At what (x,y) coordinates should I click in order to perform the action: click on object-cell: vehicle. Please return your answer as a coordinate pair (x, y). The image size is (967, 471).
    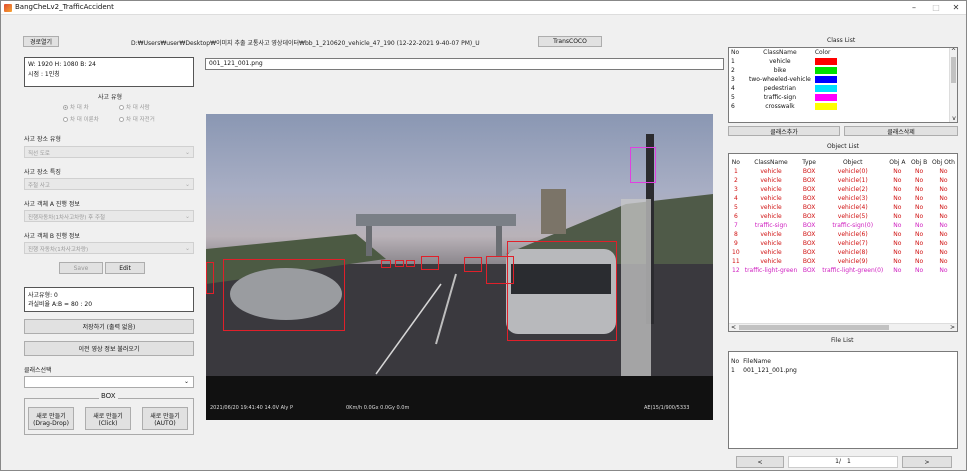
    Looking at the image, I should click on (771, 243).